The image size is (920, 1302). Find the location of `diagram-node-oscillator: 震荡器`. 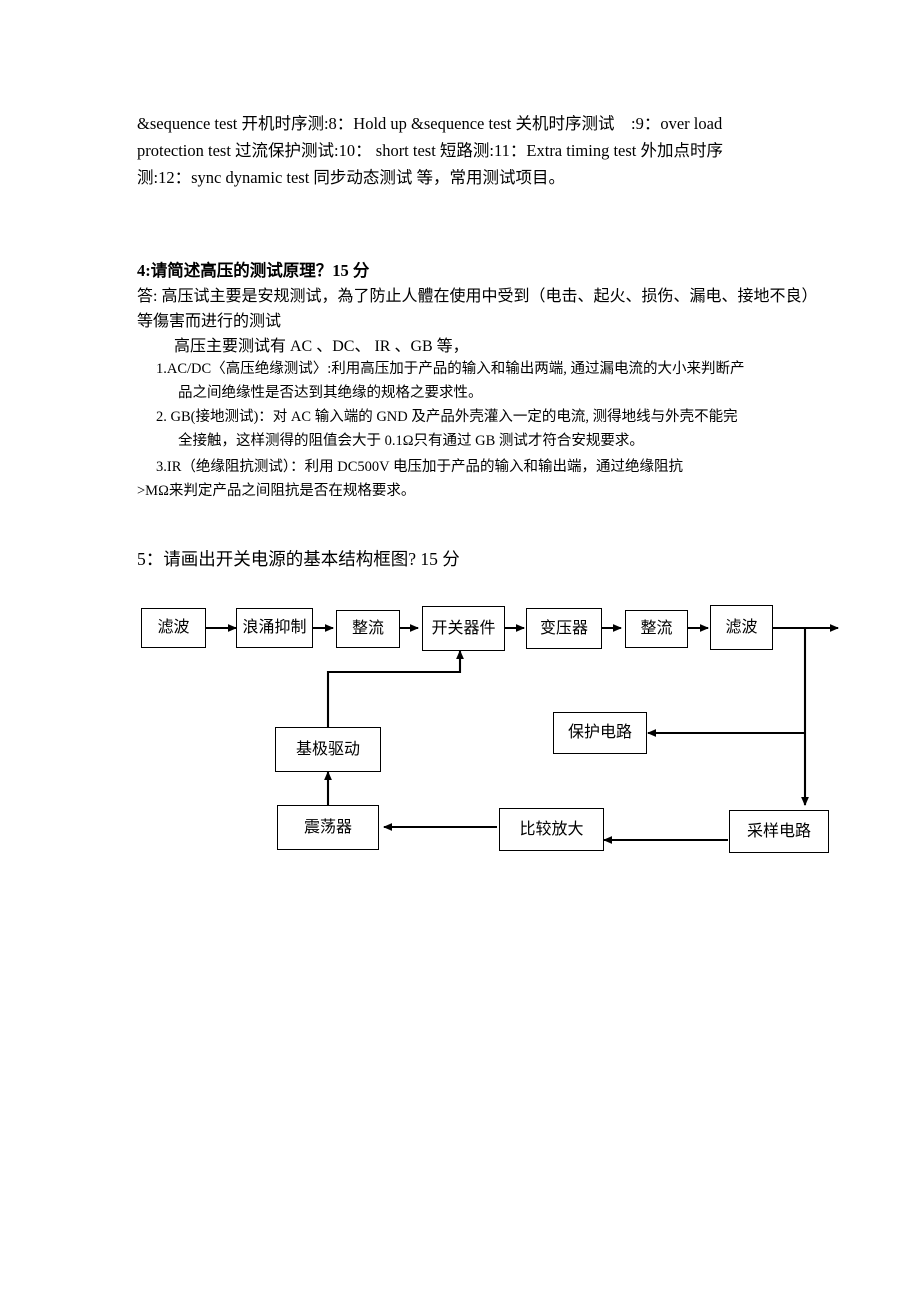

diagram-node-oscillator: 震荡器 is located at coordinates (328, 827).